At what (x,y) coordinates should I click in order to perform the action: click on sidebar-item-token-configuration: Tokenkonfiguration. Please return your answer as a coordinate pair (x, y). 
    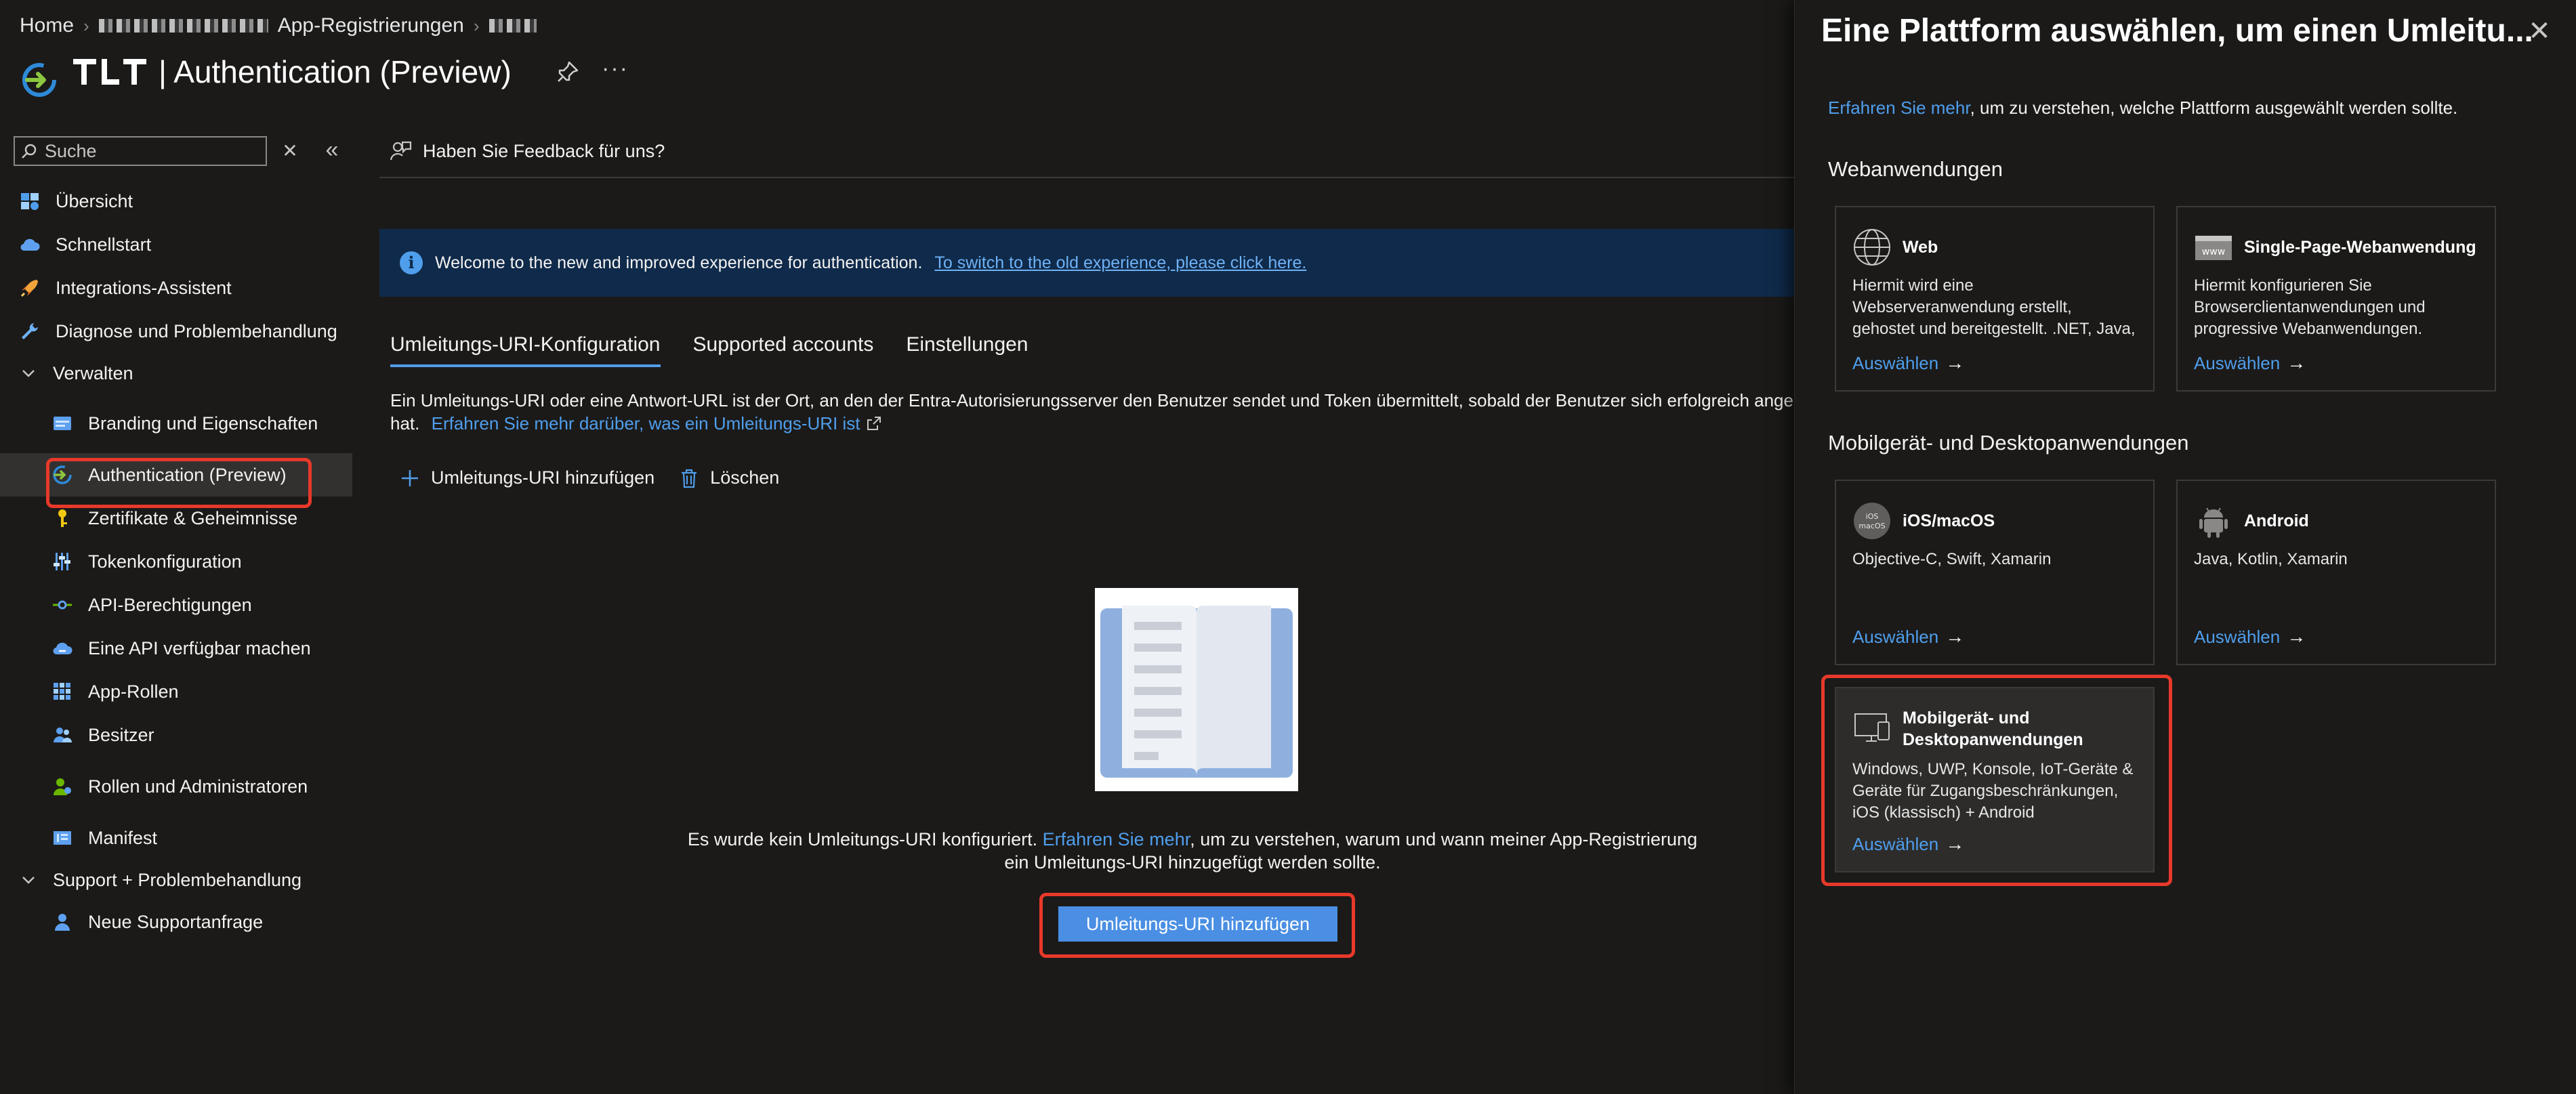
    Looking at the image, I should click on (176, 561).